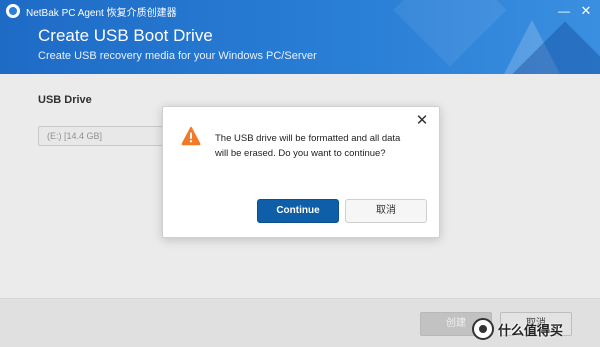  What do you see at coordinates (564, 11) in the screenshot?
I see `minimize-button: —` at bounding box center [564, 11].